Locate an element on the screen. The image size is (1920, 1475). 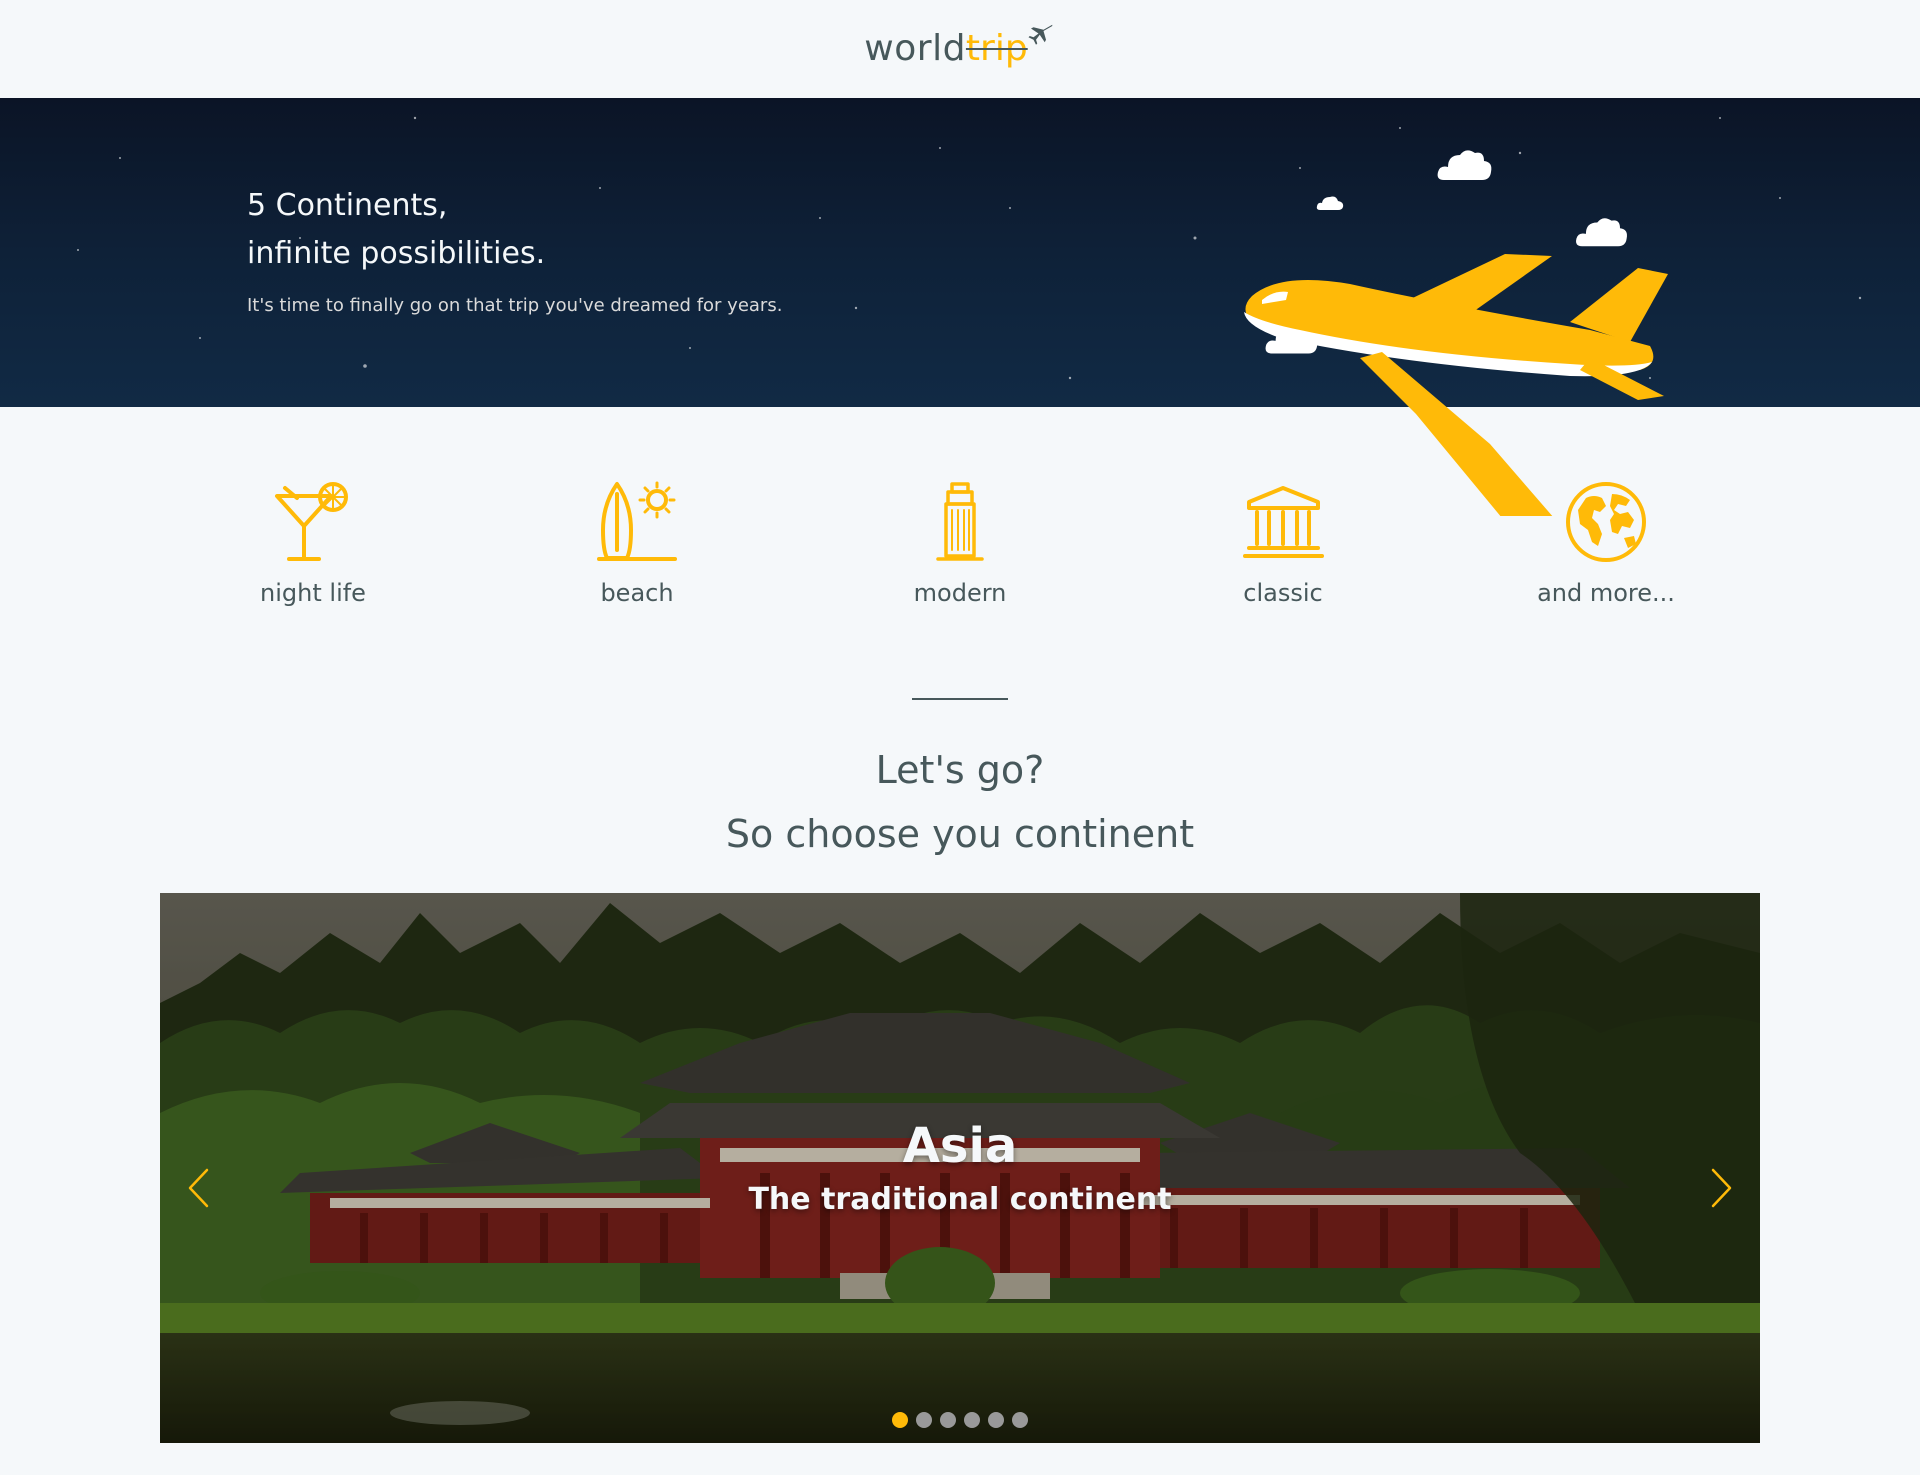
banner-title-line2: infinite possibilities. is located at coordinates (396, 253).